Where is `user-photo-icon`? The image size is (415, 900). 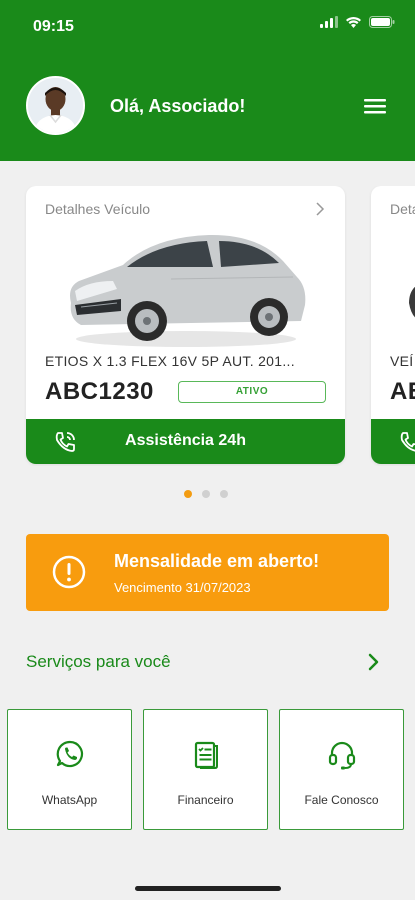 user-photo-icon is located at coordinates (55, 105).